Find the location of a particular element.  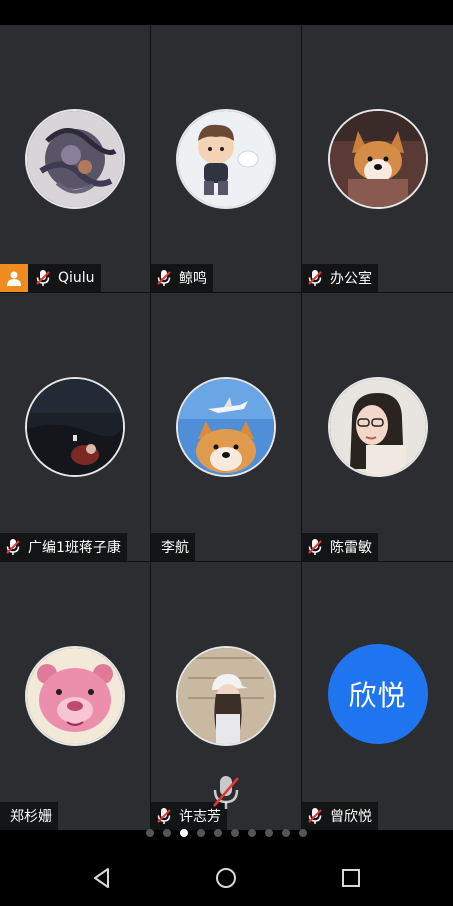

square-recents-icon is located at coordinates (350, 878).